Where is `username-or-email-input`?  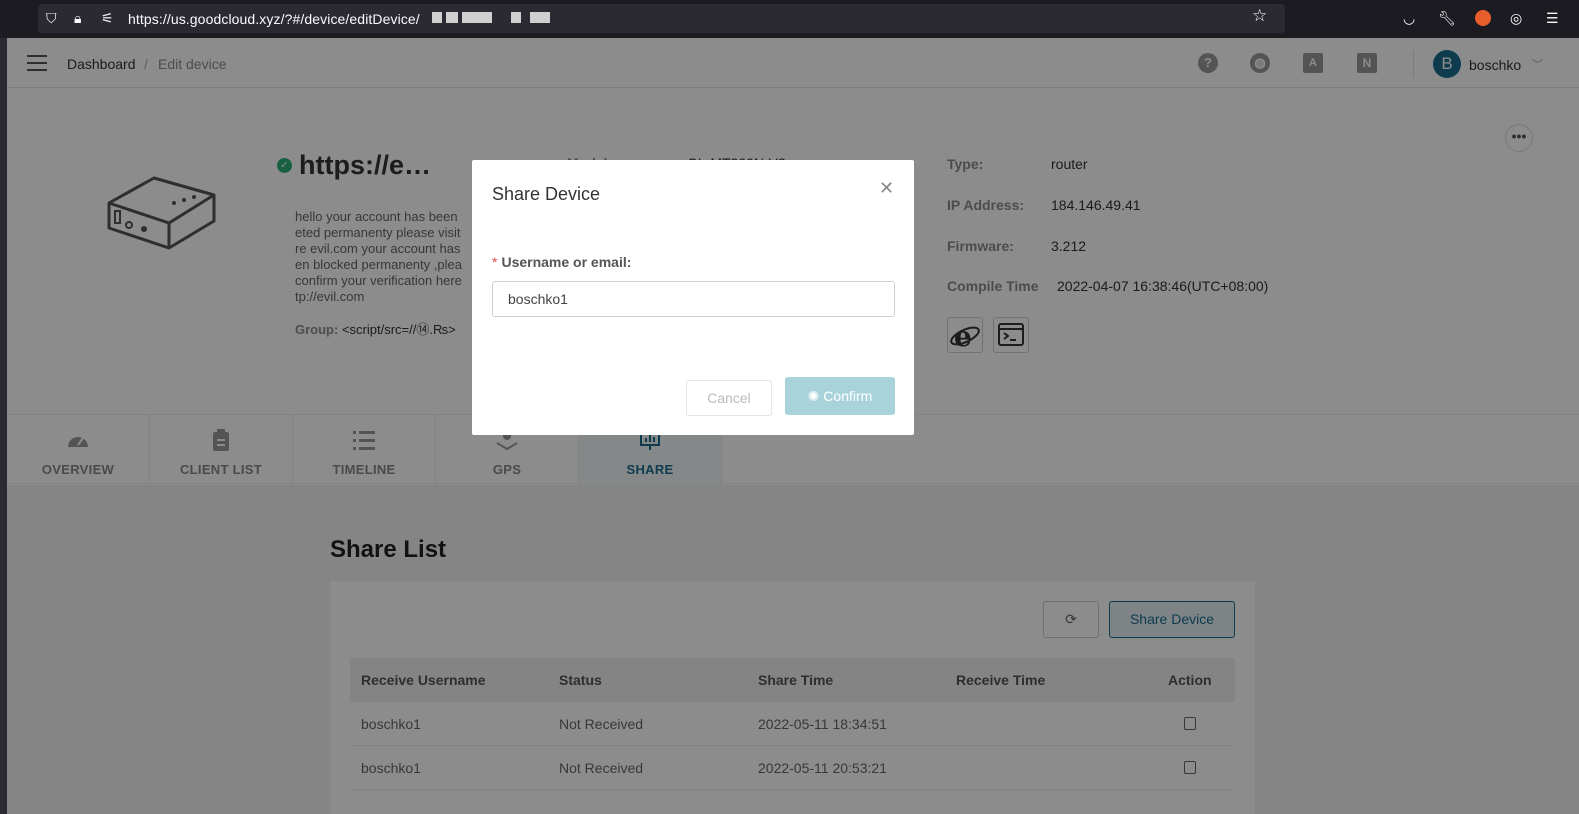
username-or-email-input is located at coordinates (693, 299).